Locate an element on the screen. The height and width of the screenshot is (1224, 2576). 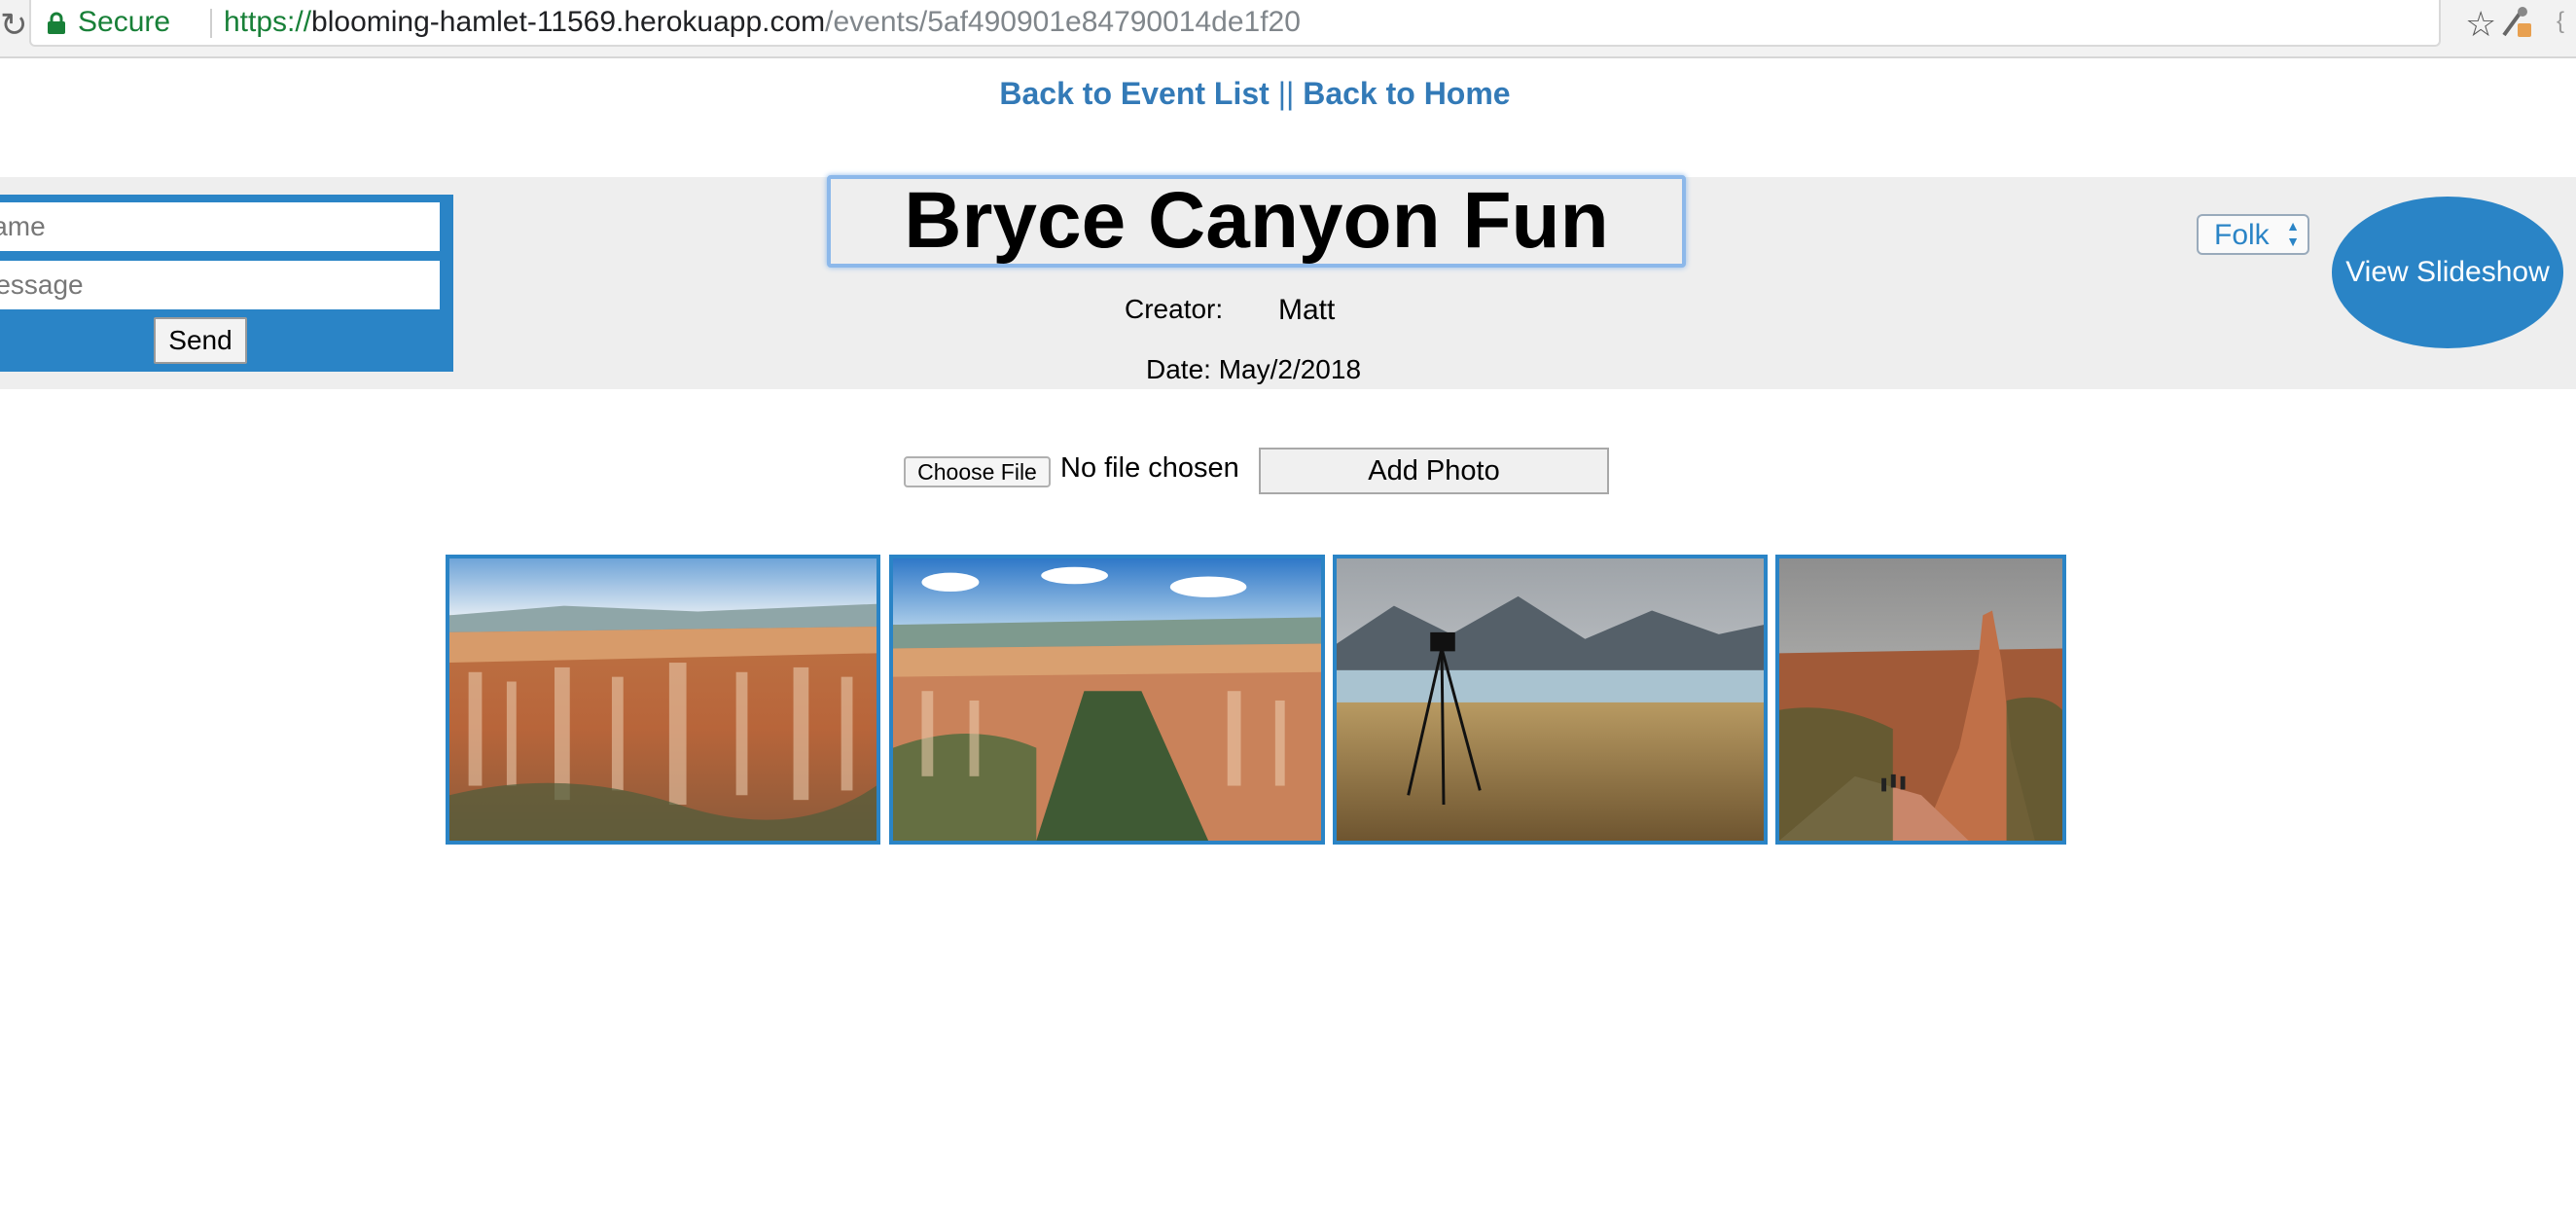
genre-select: Folk ▲ ▼ is located at coordinates (2253, 234).